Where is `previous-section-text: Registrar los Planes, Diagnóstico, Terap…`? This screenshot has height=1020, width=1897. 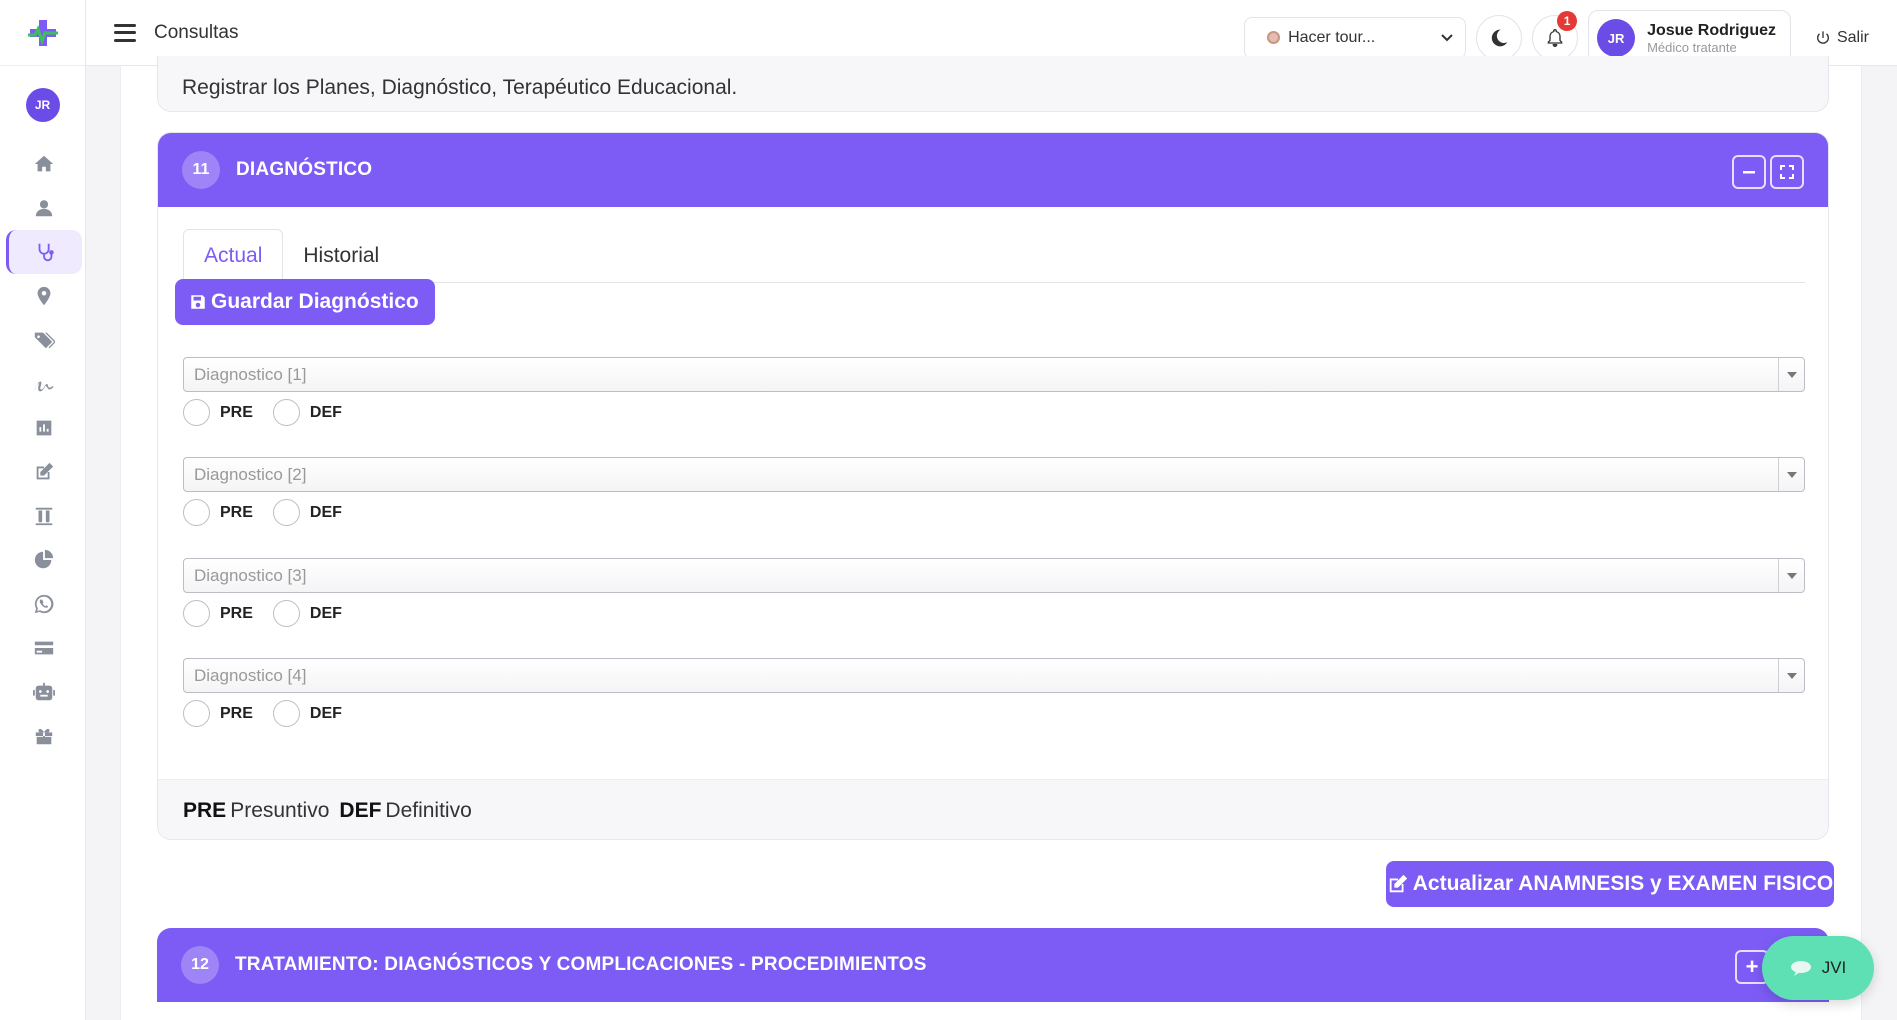 previous-section-text: Registrar los Planes, Diagnóstico, Terap… is located at coordinates (460, 87).